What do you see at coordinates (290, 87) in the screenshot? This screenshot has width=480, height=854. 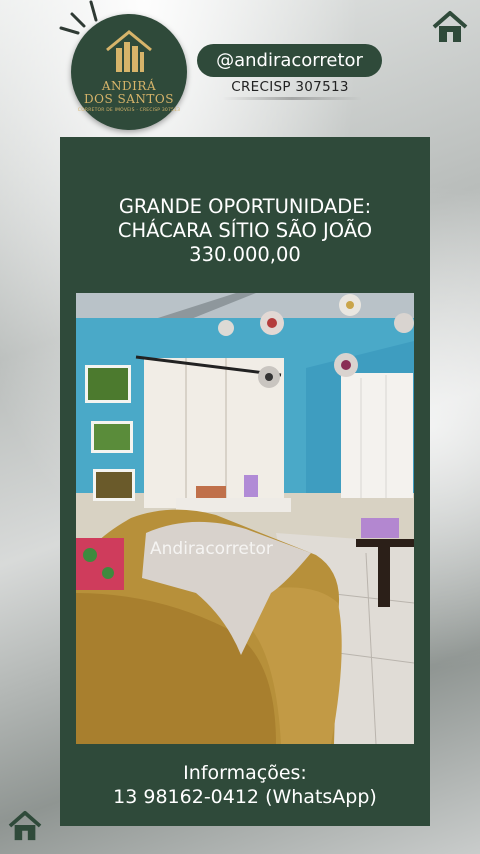 I see `creci-number: CRECISP 307513` at bounding box center [290, 87].